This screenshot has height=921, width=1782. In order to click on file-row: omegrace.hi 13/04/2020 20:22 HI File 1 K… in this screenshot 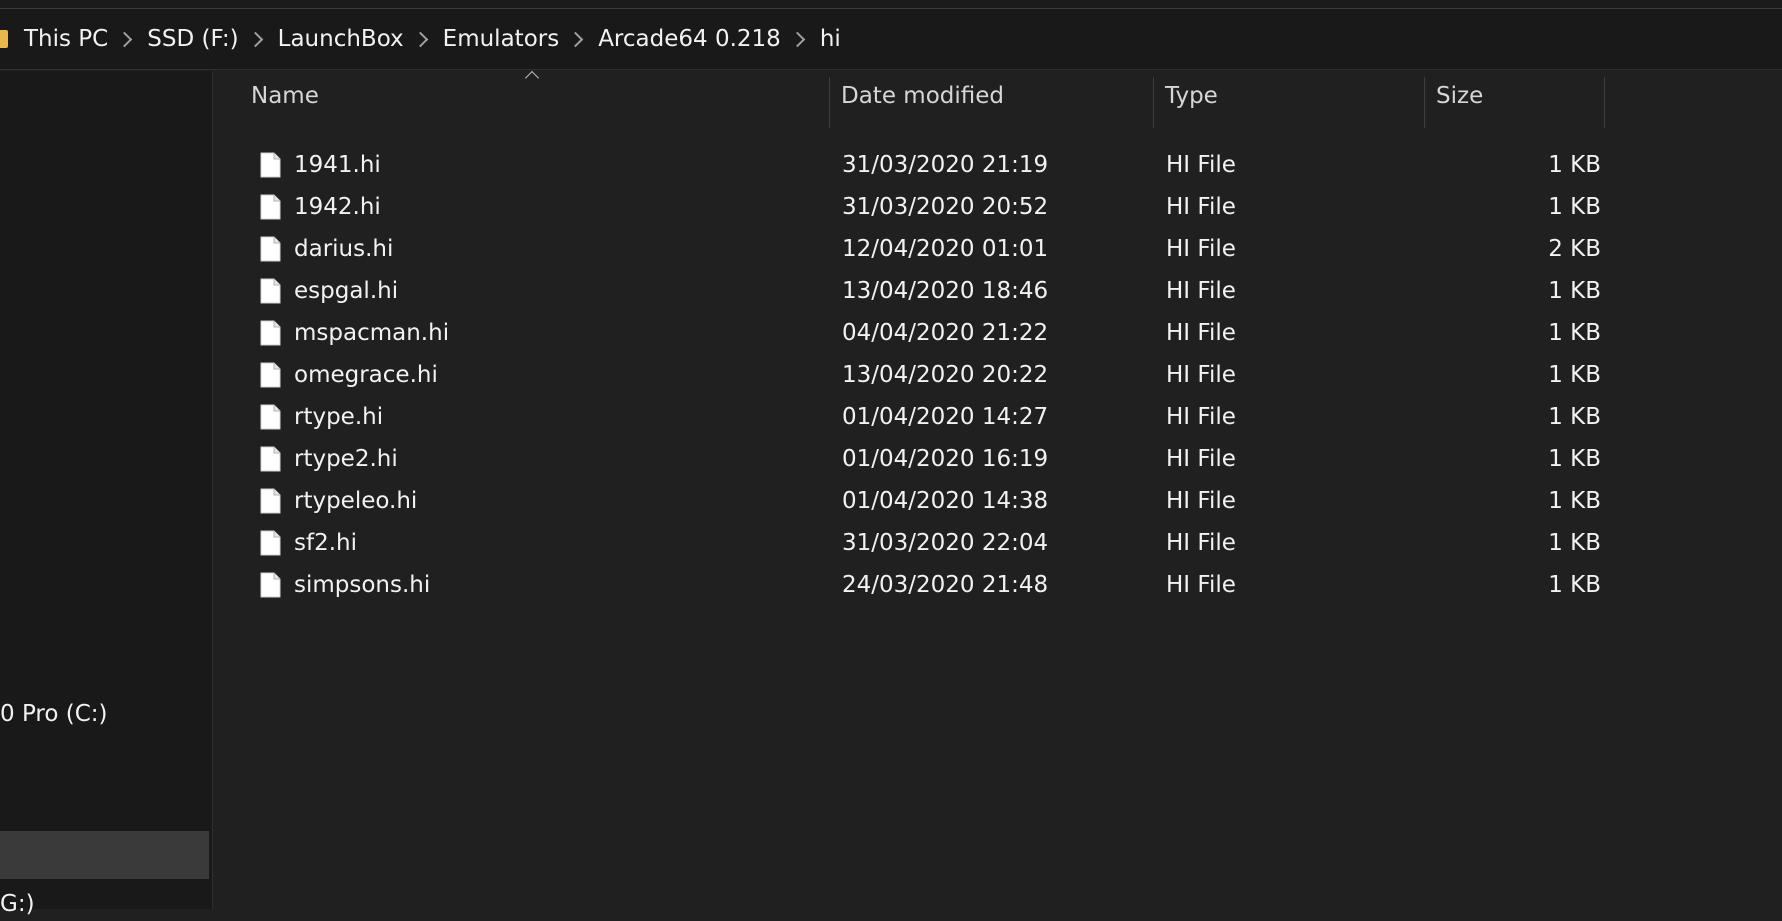, I will do `click(913, 375)`.